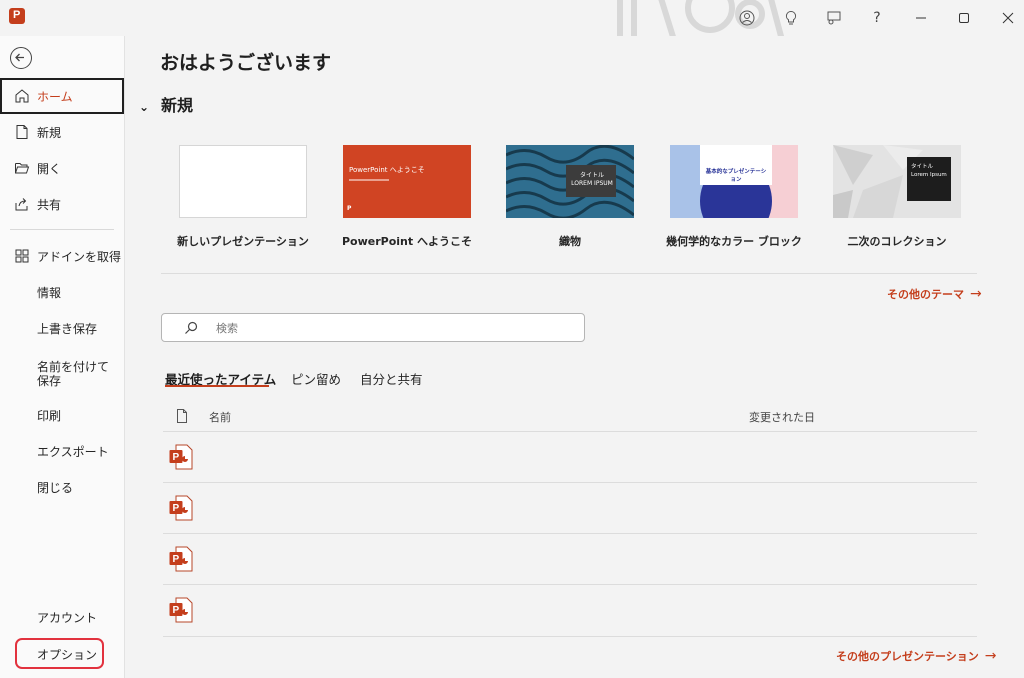 The image size is (1024, 678). I want to click on template-textile: タイトル LOREM IPSUM 織物, so click(570, 196).